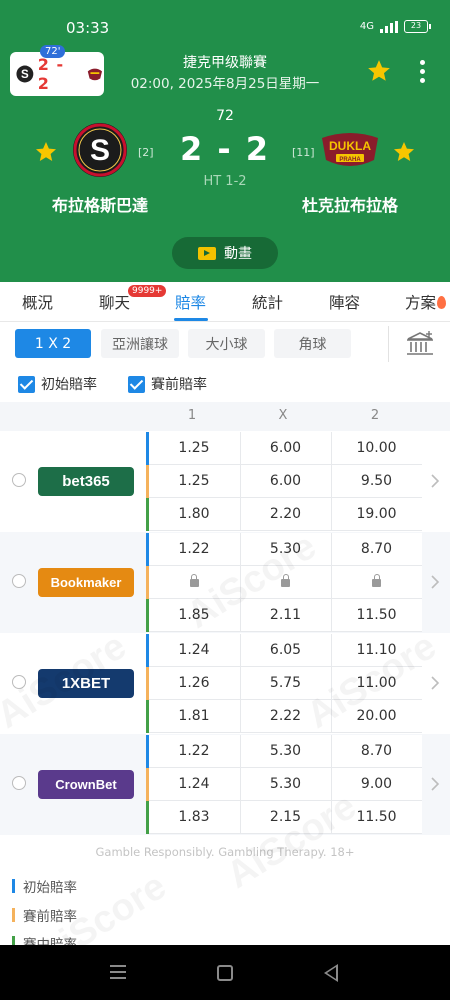 The image size is (450, 1000). Describe the element at coordinates (190, 302) in the screenshot. I see `tab-odds: 賠率` at that location.